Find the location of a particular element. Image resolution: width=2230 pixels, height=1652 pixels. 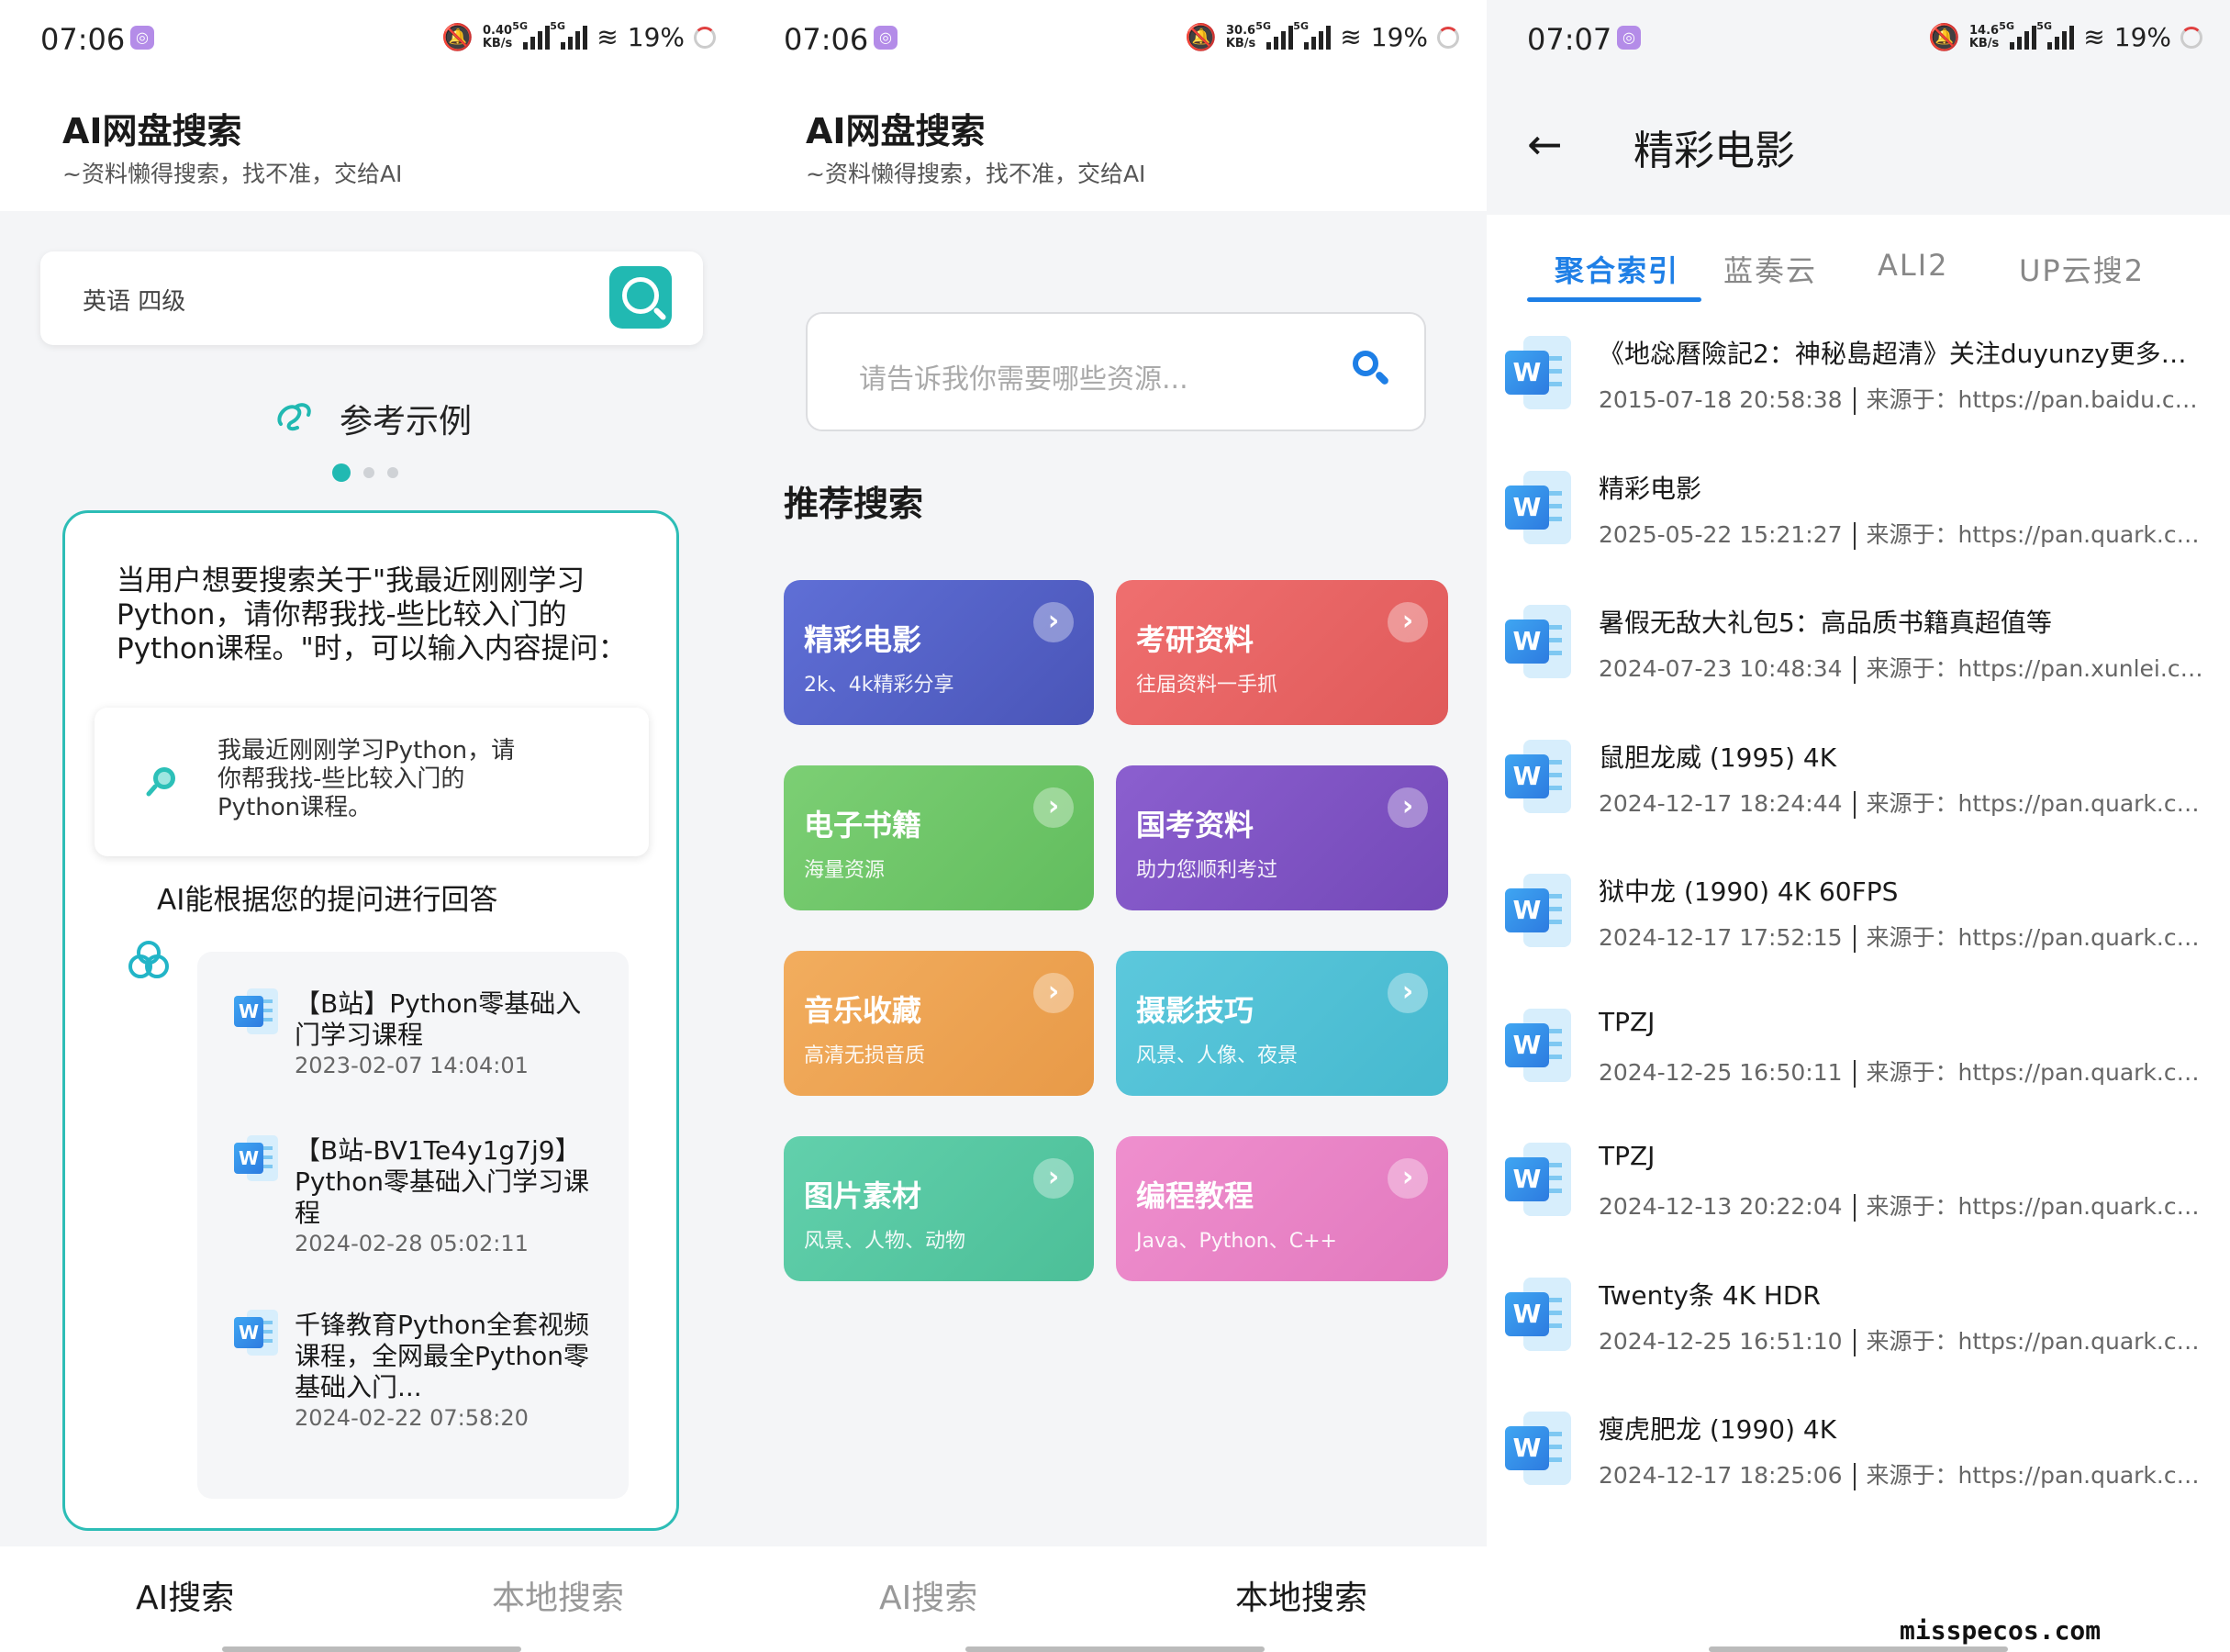

category-card: 电子书籍 海量资源 › is located at coordinates (939, 837).